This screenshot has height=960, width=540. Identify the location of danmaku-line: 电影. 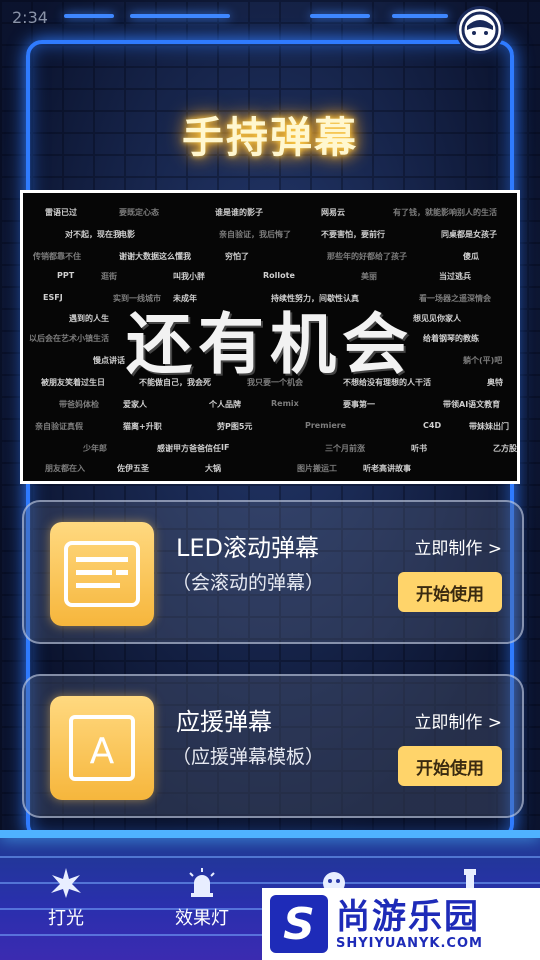
(127, 234).